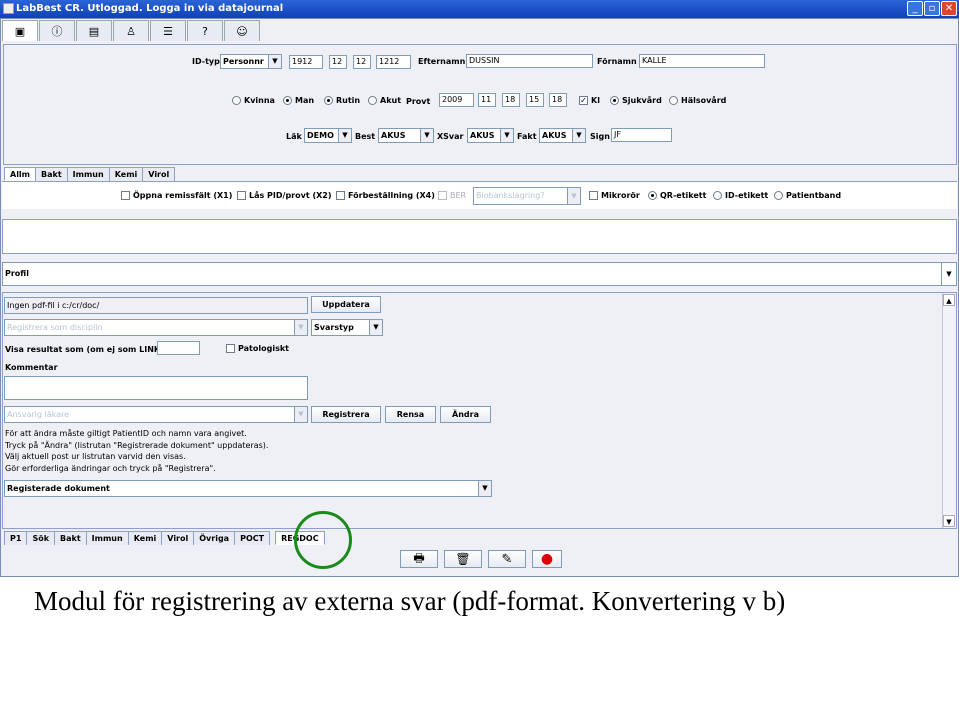 Image resolution: width=959 pixels, height=719 pixels. Describe the element at coordinates (251, 61) in the screenshot. I see `id-type-select: Personnr ▼` at that location.